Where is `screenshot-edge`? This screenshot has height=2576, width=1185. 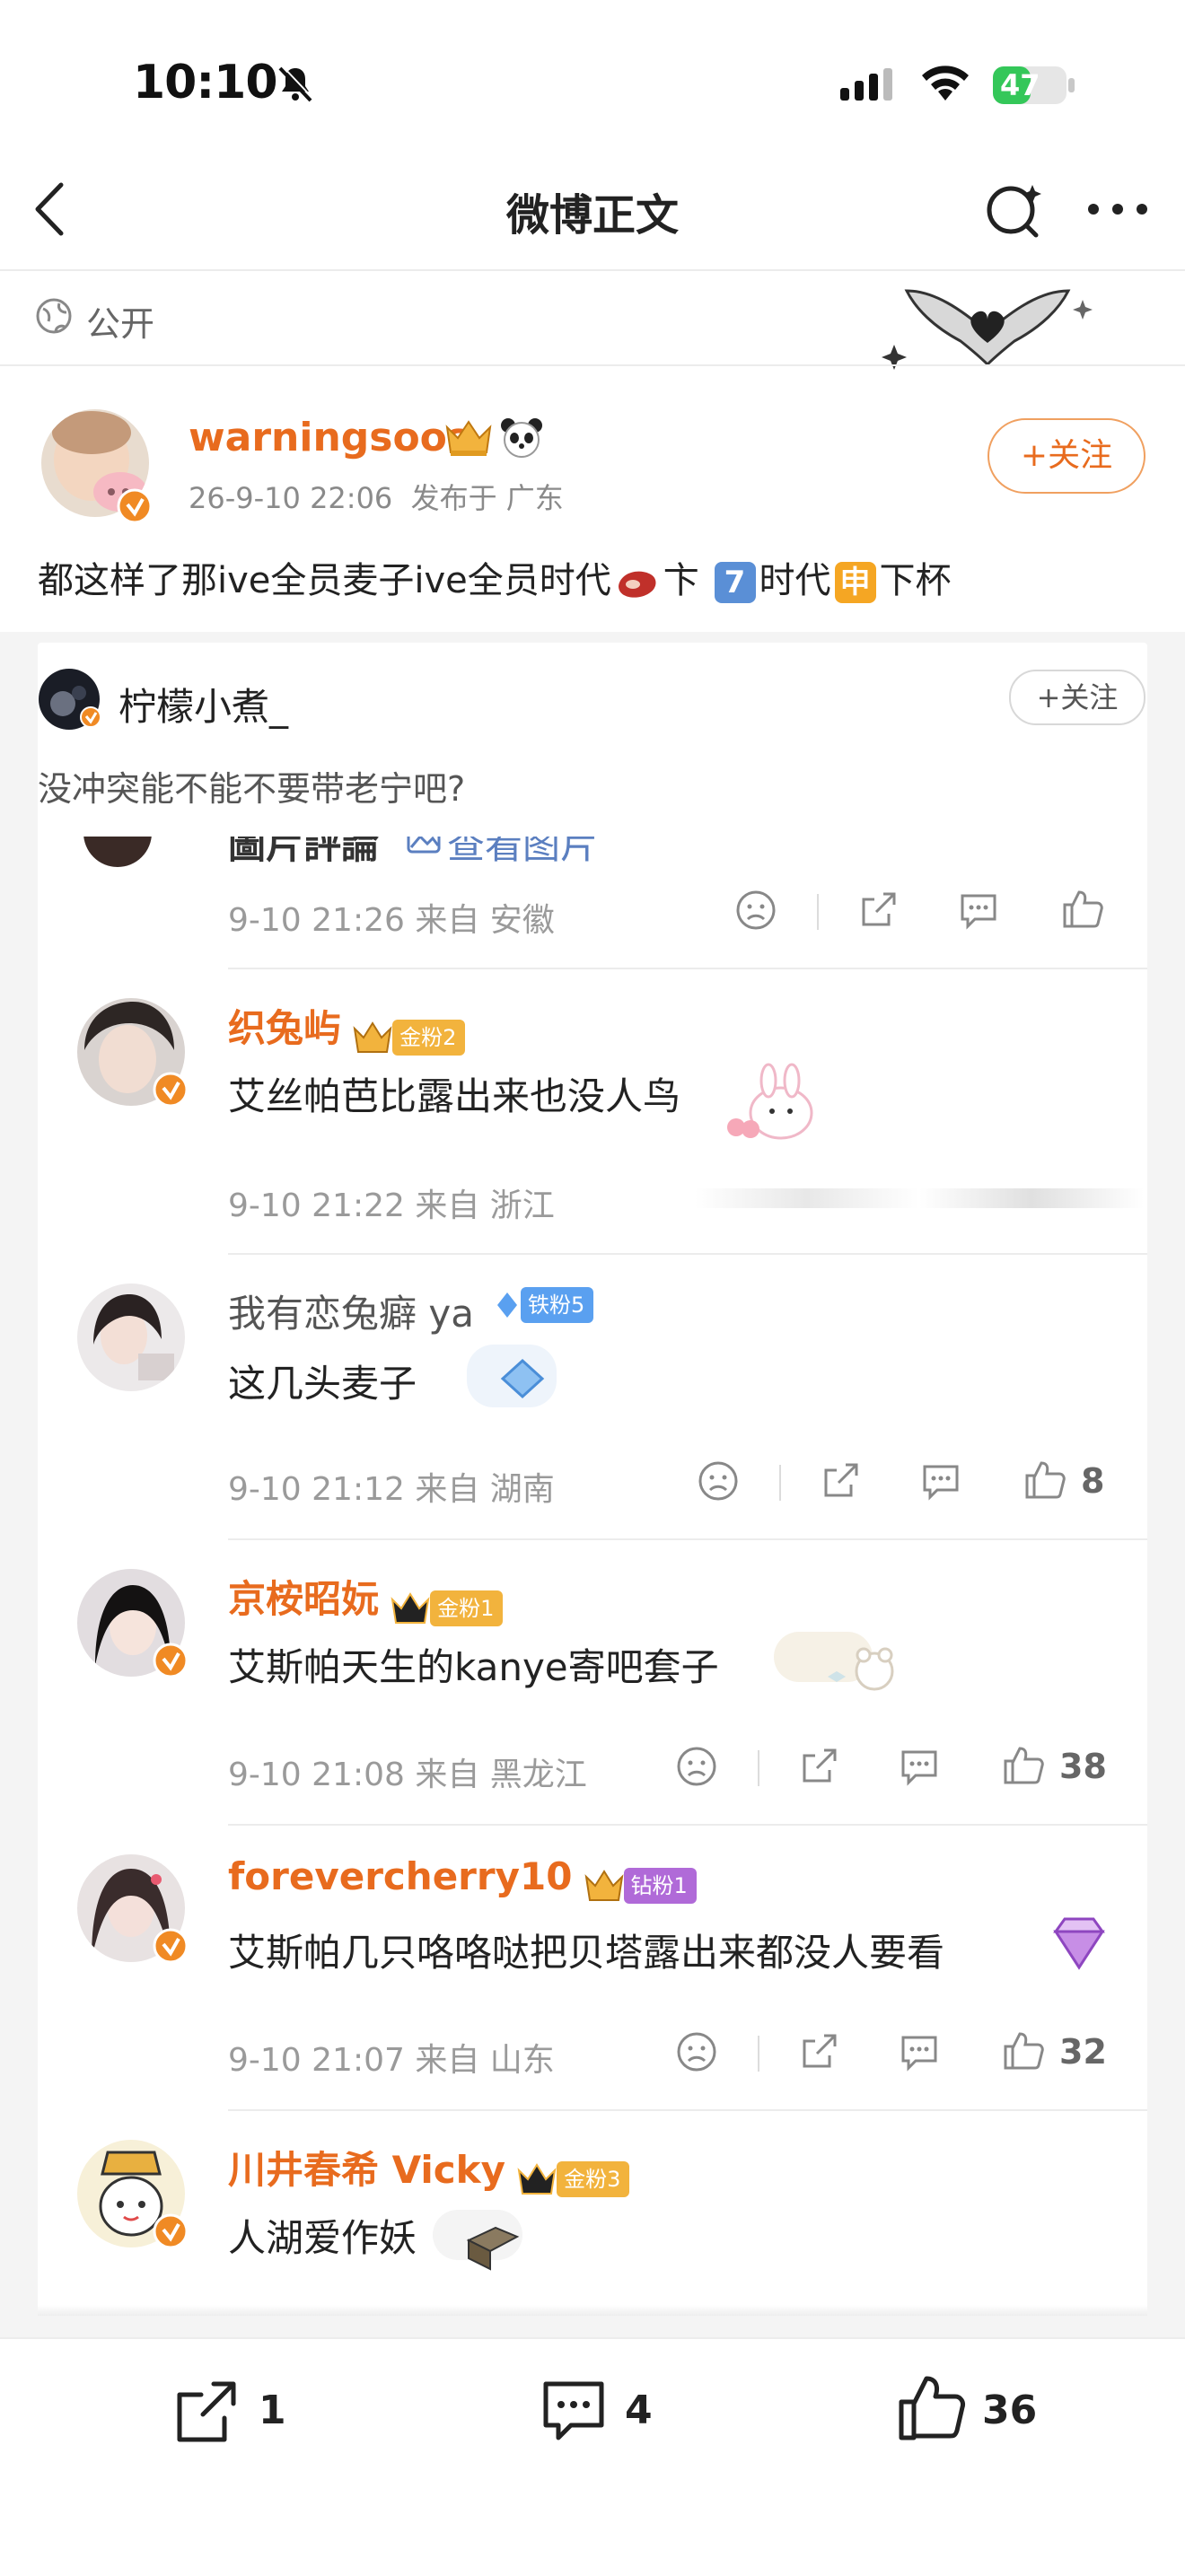 screenshot-edge is located at coordinates (592, 2310).